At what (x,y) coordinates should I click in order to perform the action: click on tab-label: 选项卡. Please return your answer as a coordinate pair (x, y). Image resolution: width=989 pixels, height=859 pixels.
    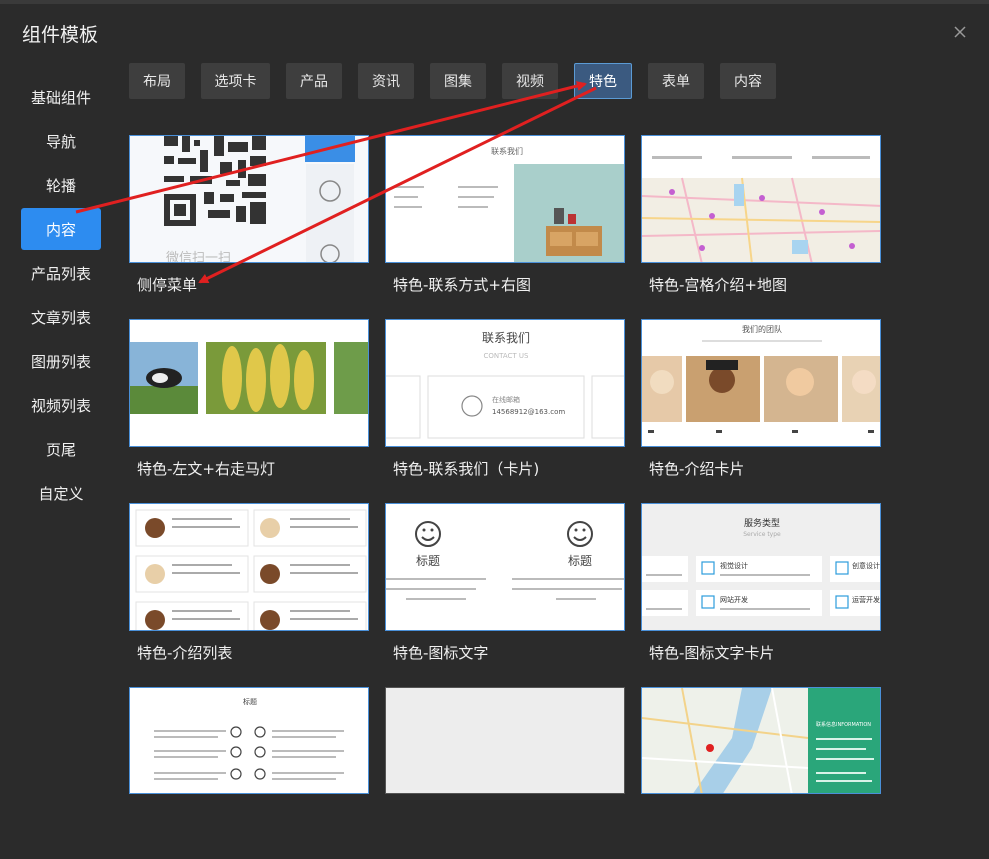
    Looking at the image, I should click on (235, 82).